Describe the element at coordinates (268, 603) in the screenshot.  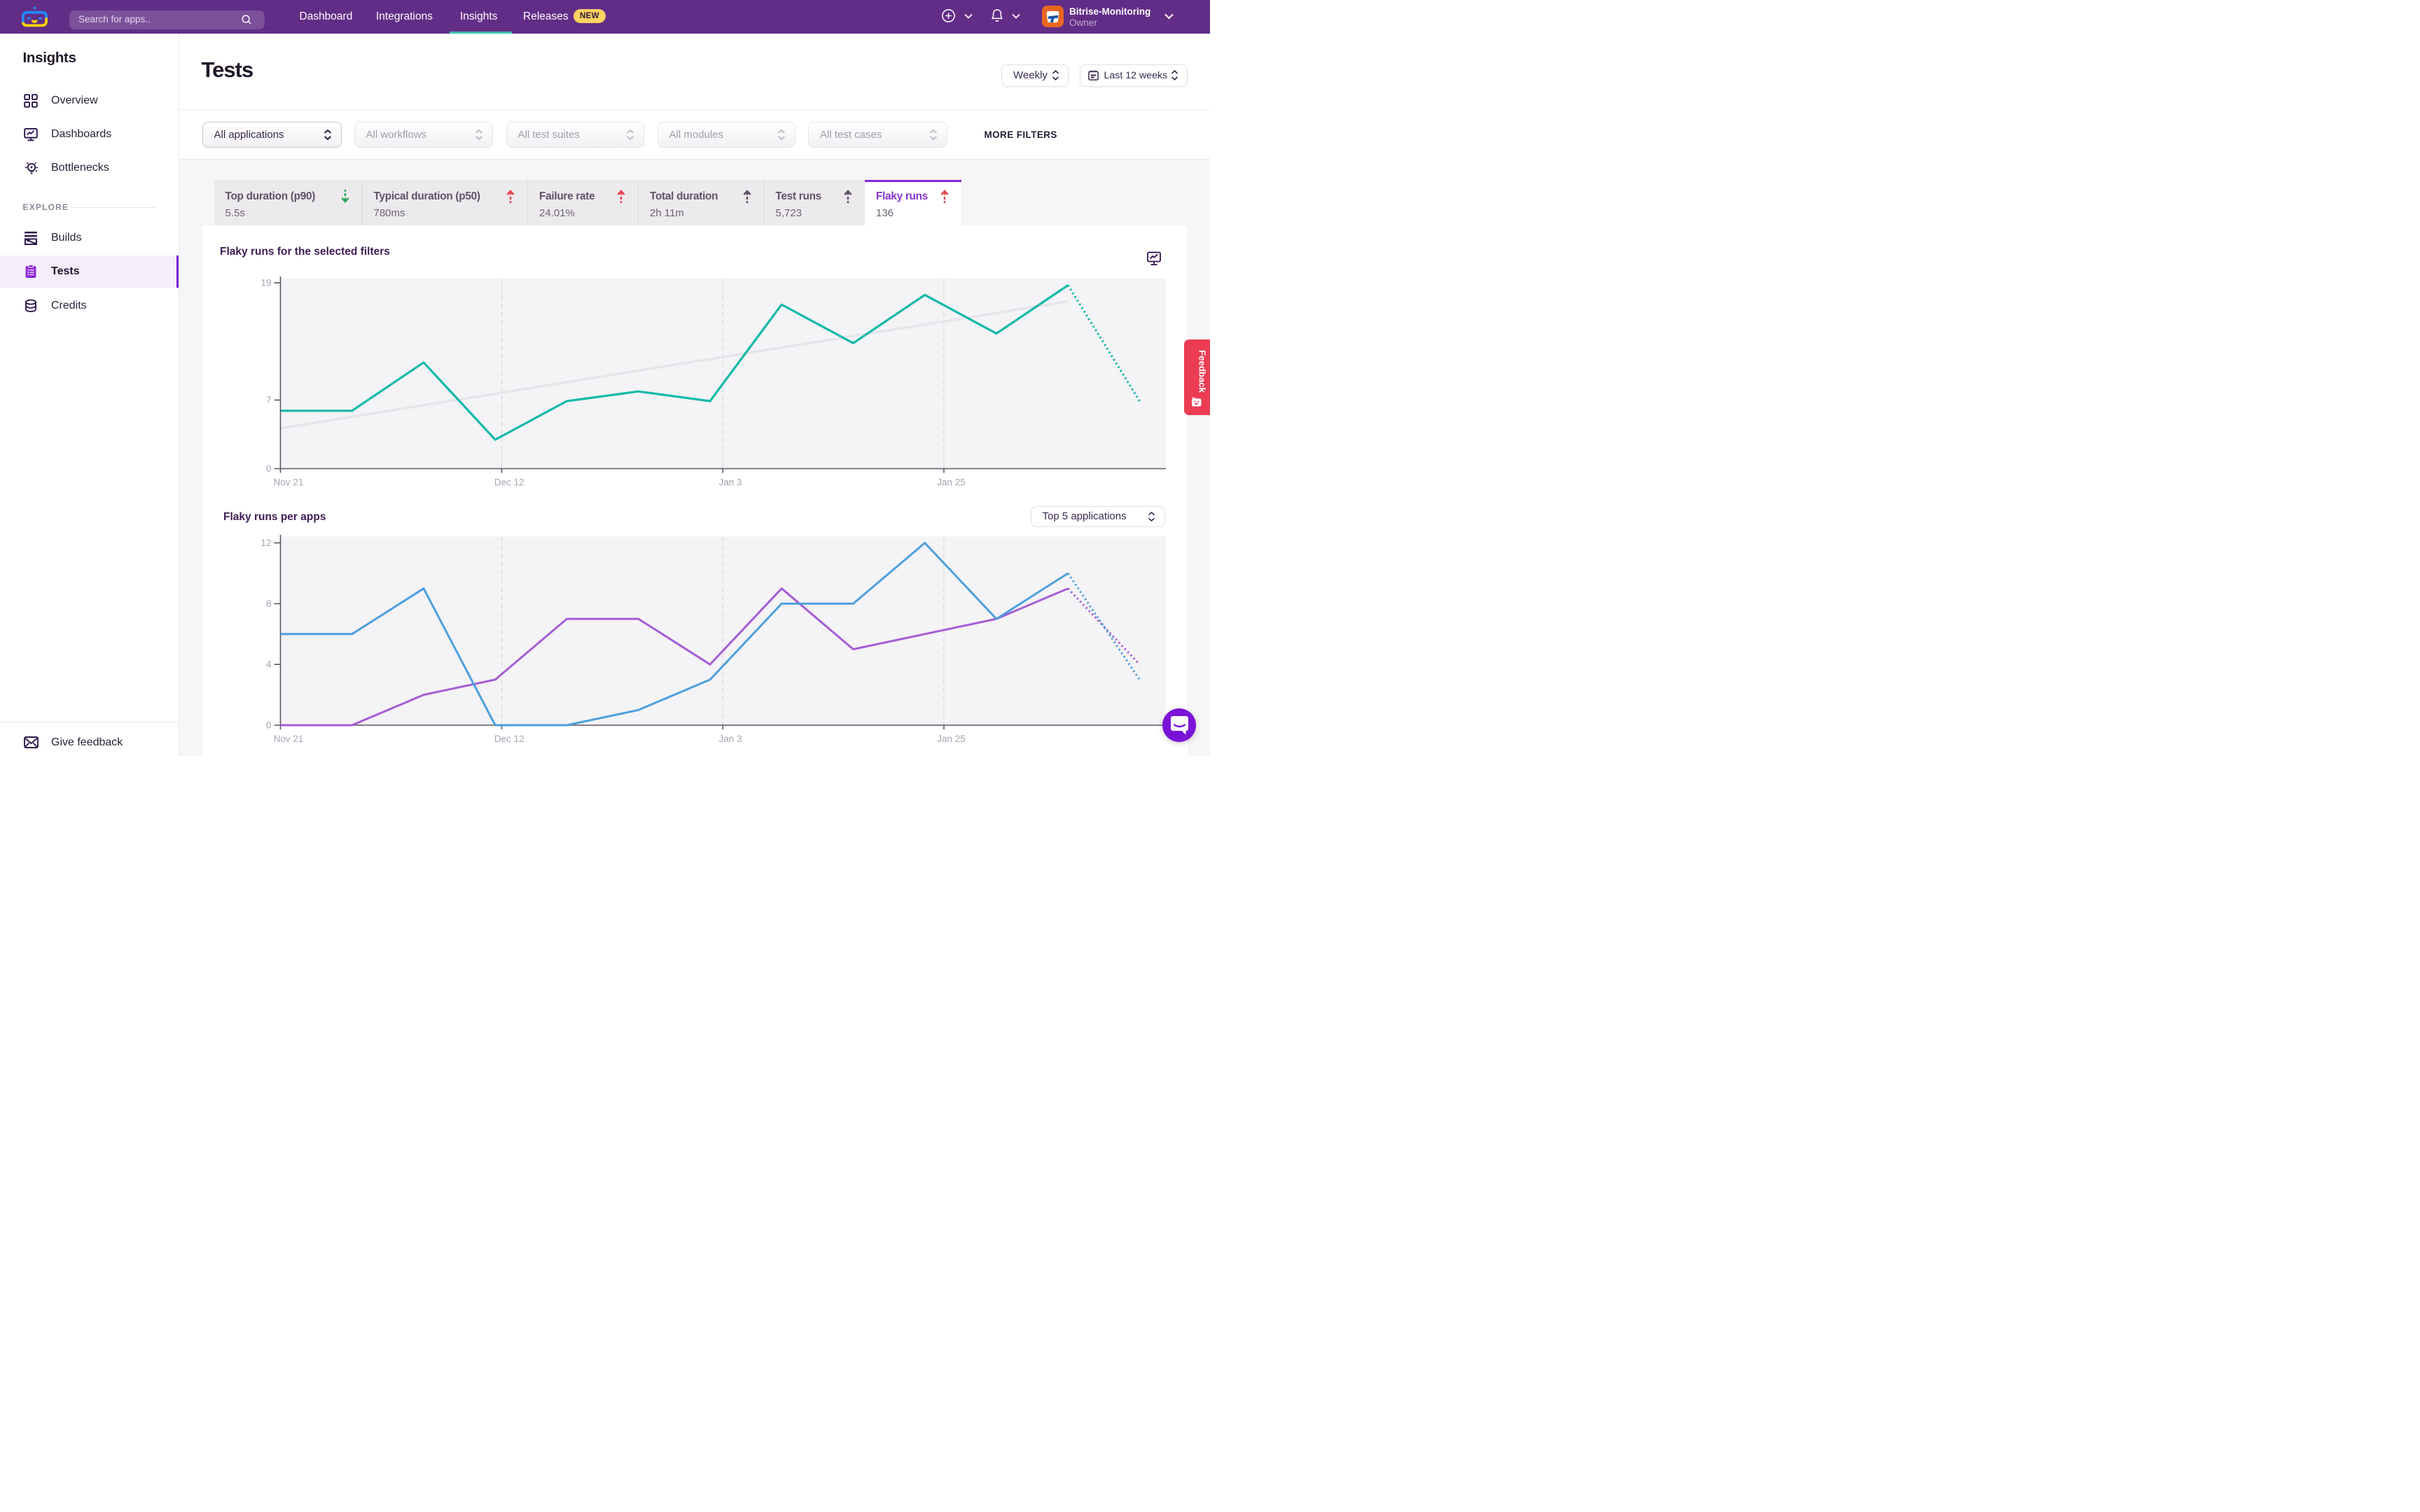
I see `svg-text: 8` at that location.